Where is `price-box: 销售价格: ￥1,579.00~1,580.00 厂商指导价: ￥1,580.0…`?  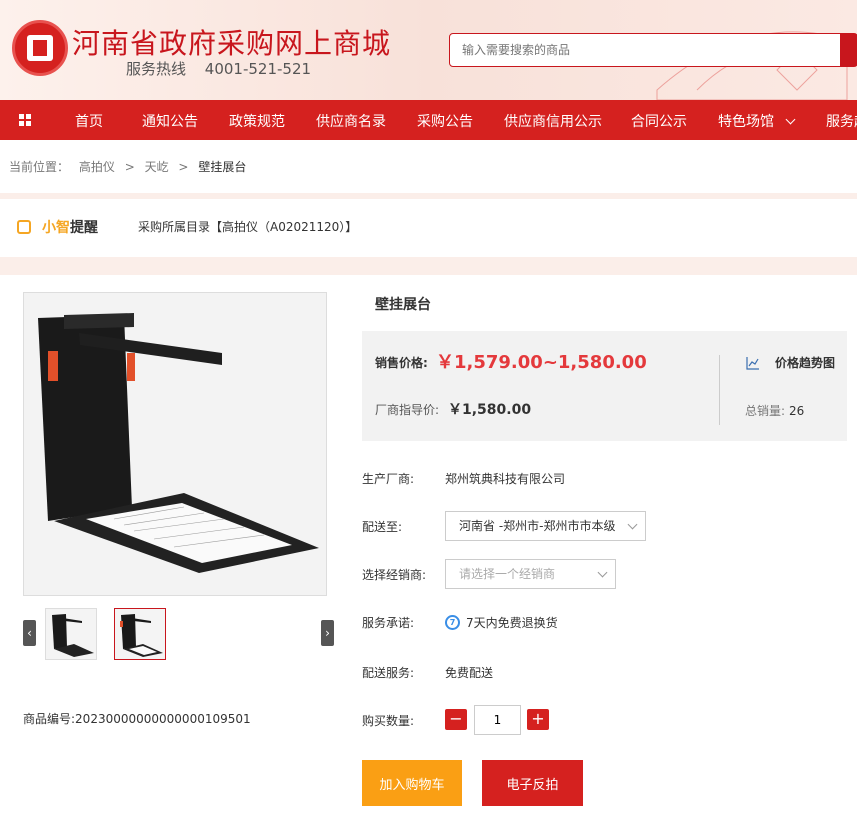 price-box: 销售价格: ￥1,579.00~1,580.00 厂商指导价: ￥1,580.0… is located at coordinates (604, 386).